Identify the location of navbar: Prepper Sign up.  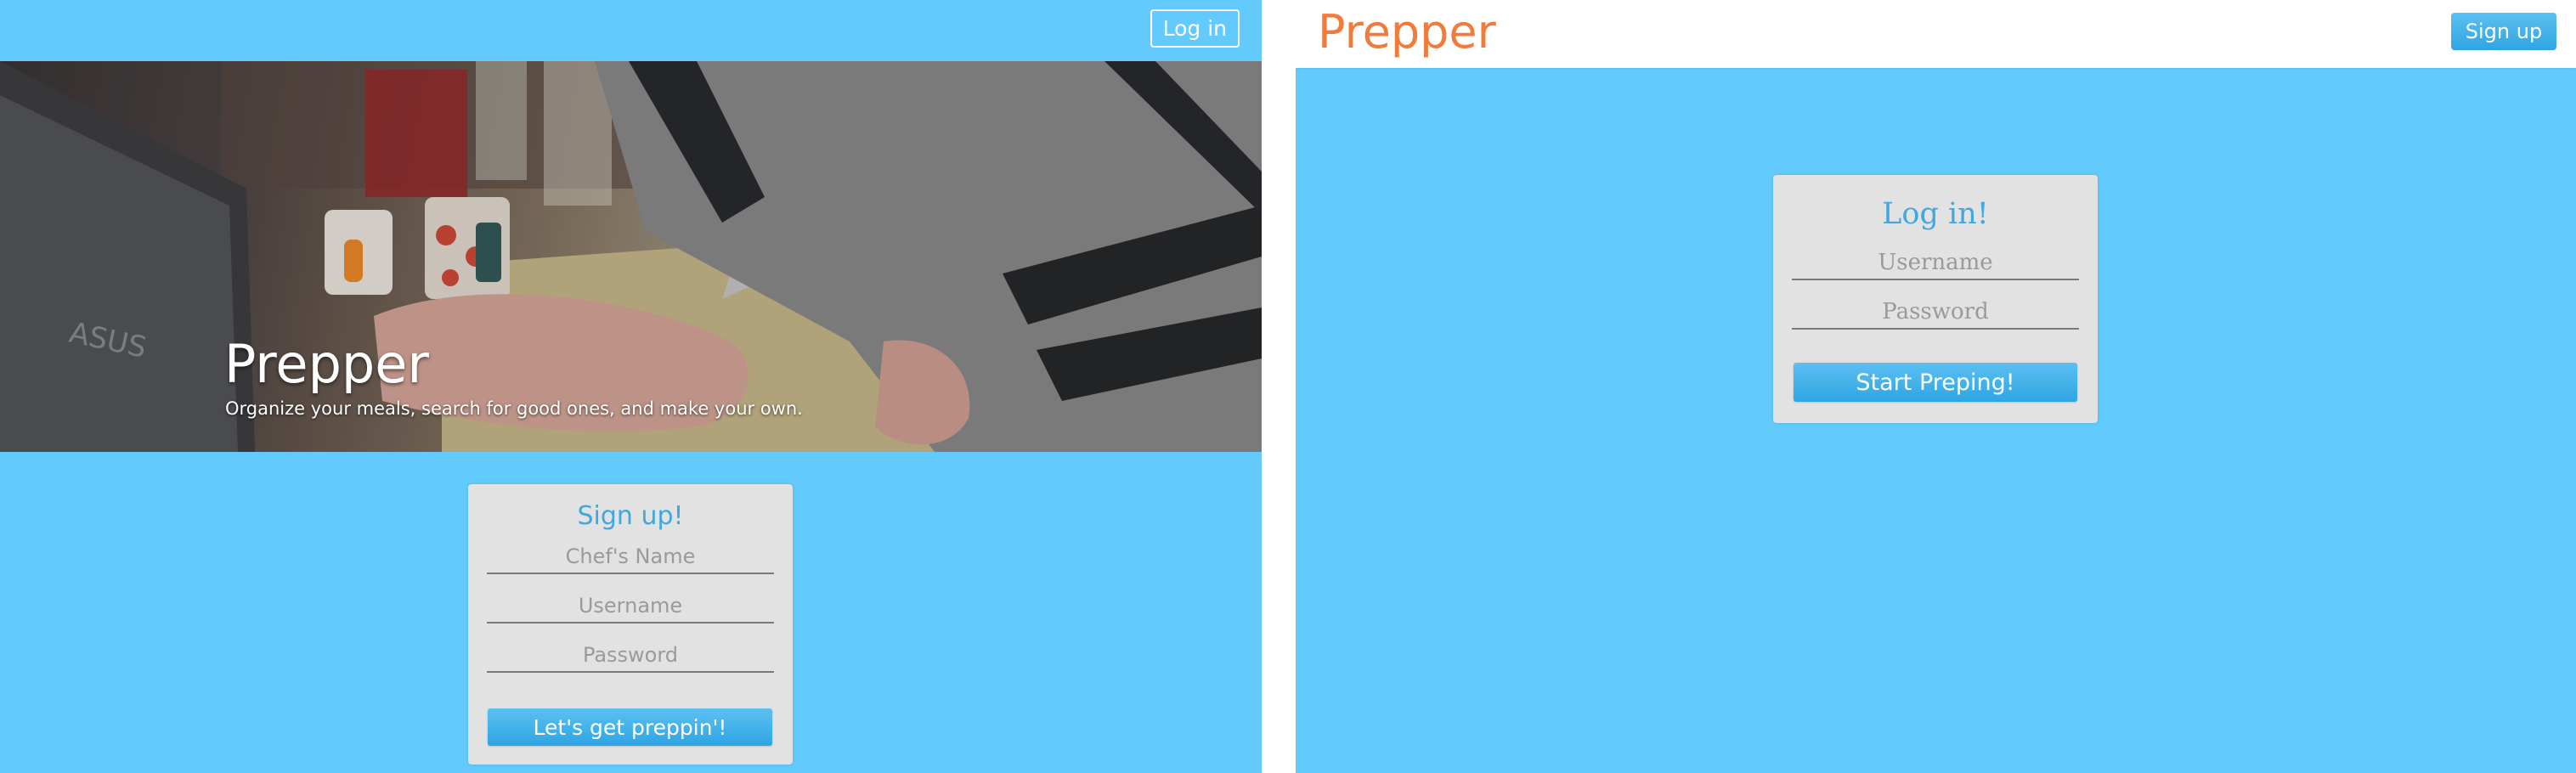
(1936, 34).